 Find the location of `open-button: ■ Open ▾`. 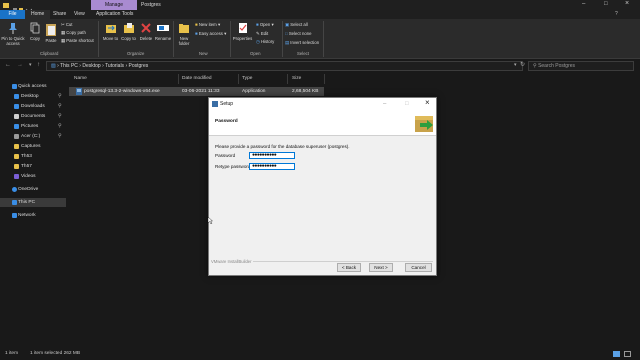

open-button: ■ Open ▾ is located at coordinates (265, 26).